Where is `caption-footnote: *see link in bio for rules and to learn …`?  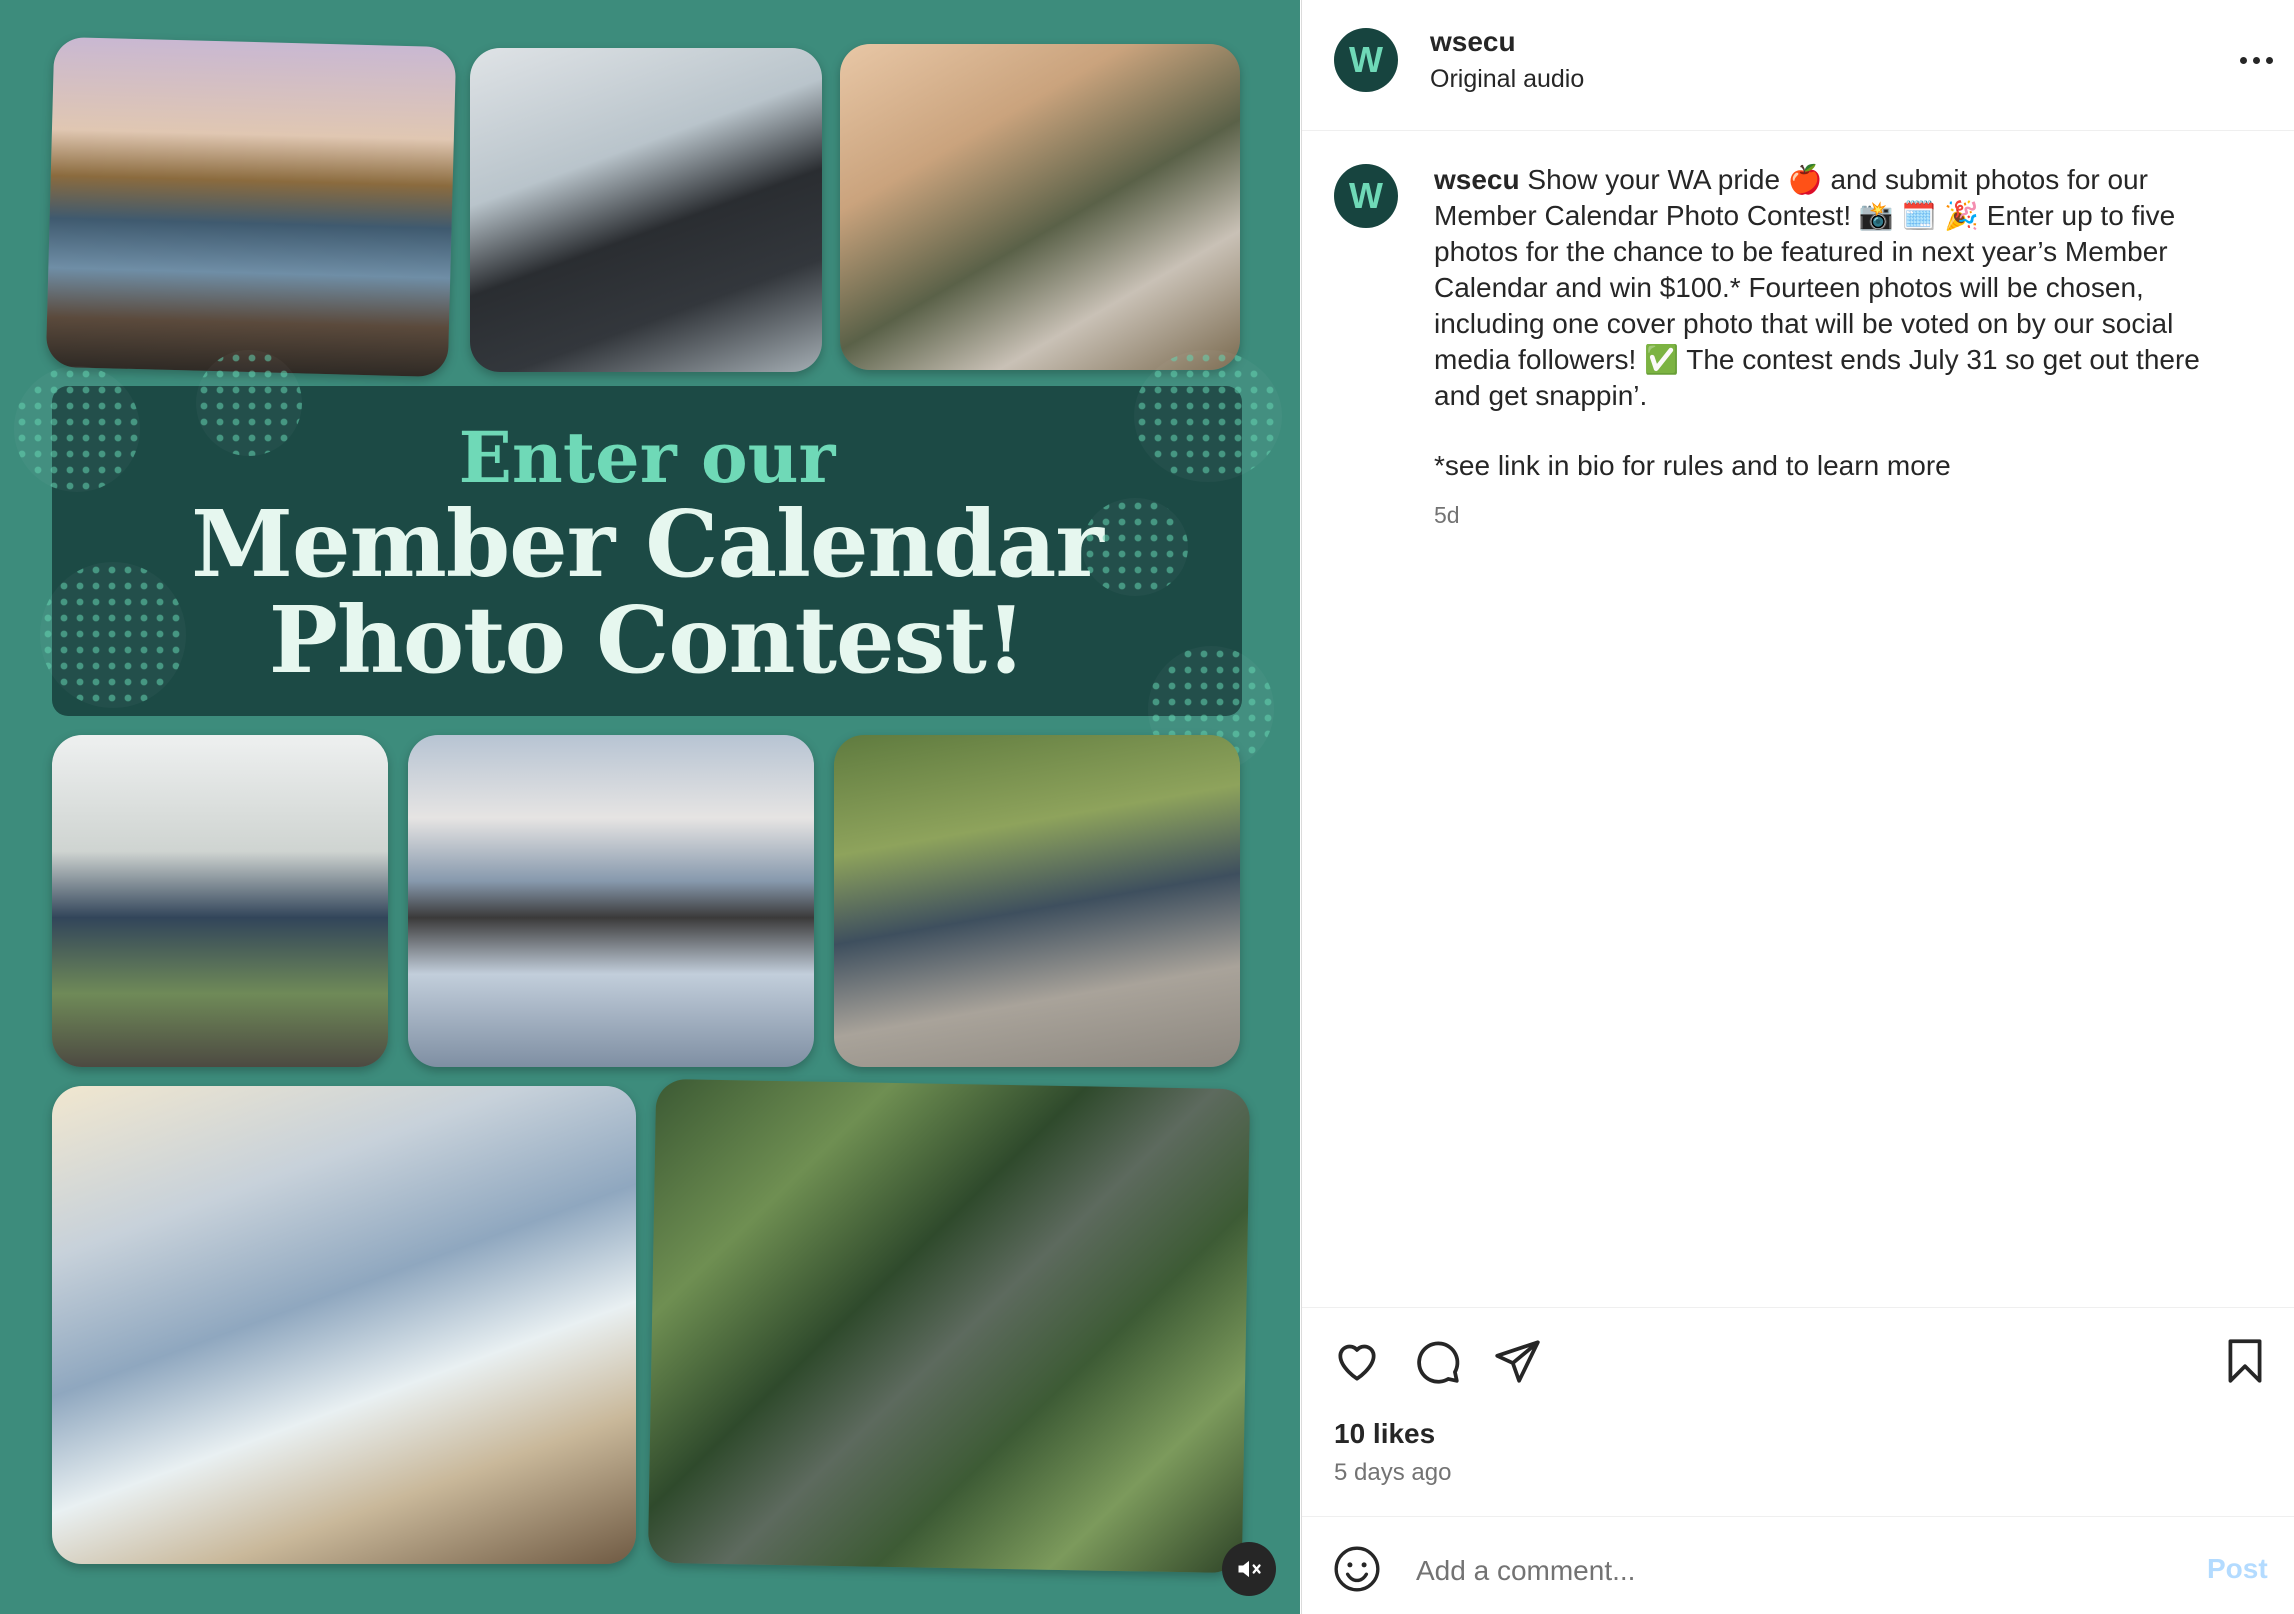
caption-footnote: *see link in bio for rules and to learn … is located at coordinates (1692, 465).